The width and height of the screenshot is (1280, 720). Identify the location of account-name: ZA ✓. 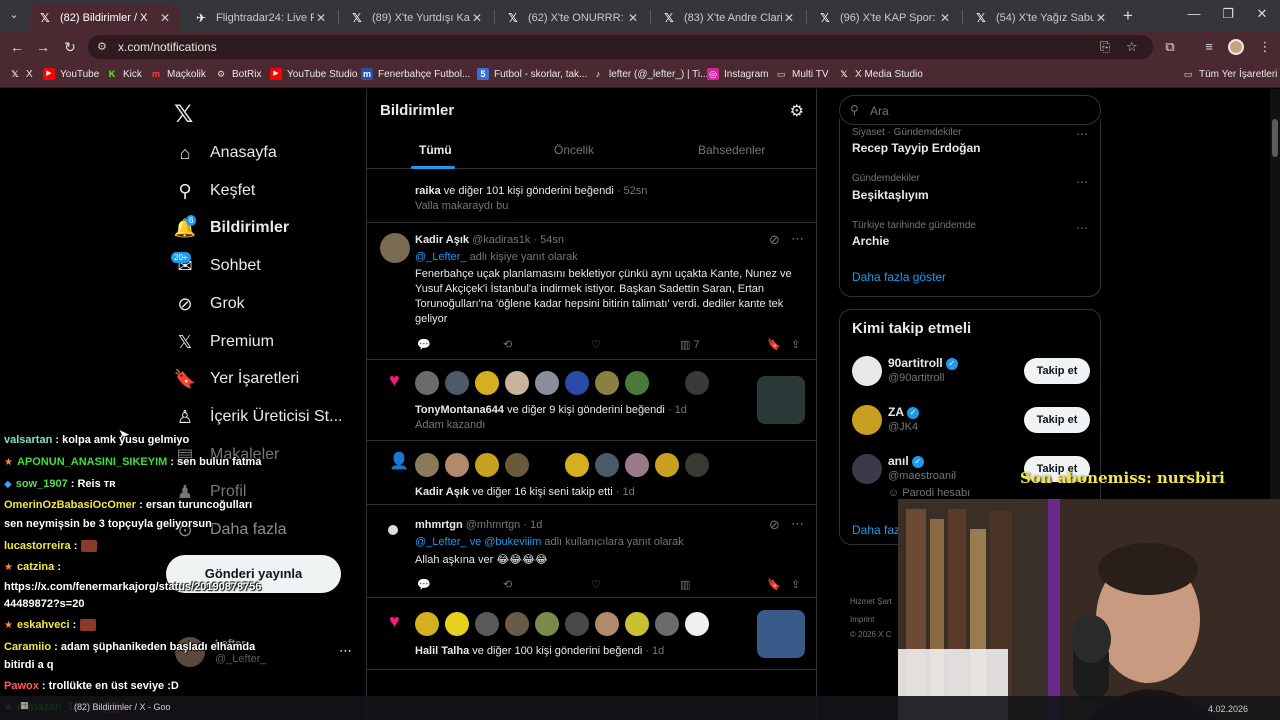
(903, 412).